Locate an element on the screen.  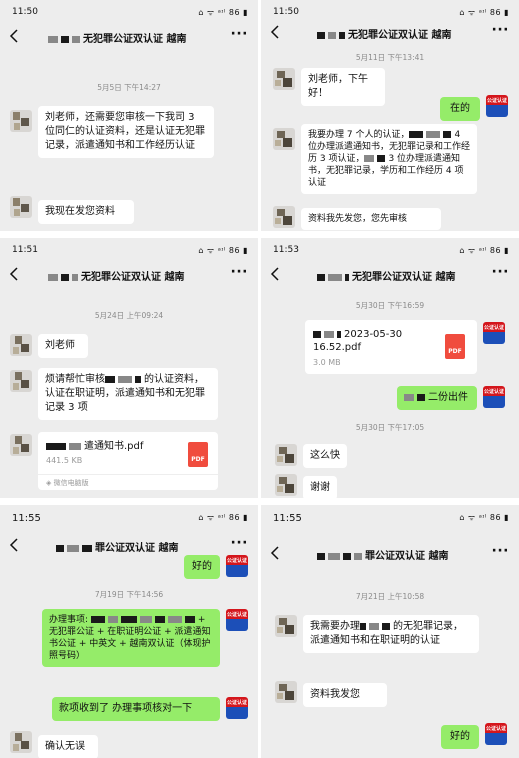
message-text: 我要办理 7 个人的认证， is located at coordinates (359, 135).